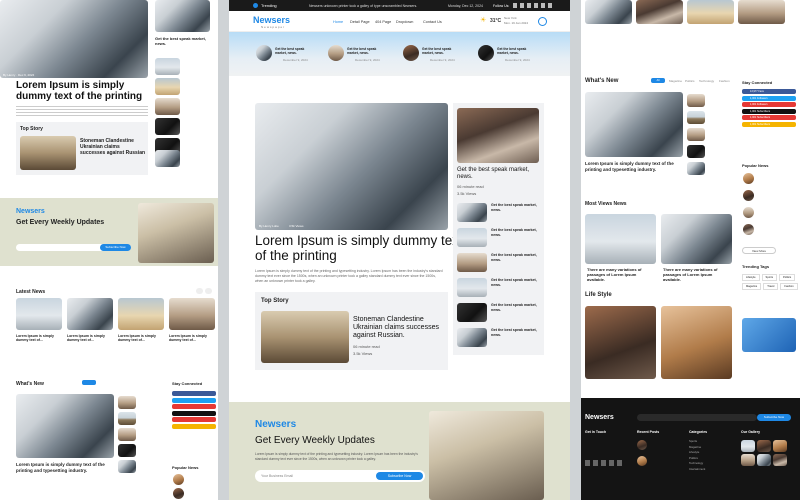 Image resolution: width=800 pixels, height=500 pixels. I want to click on view-more-button: View More, so click(759, 250).